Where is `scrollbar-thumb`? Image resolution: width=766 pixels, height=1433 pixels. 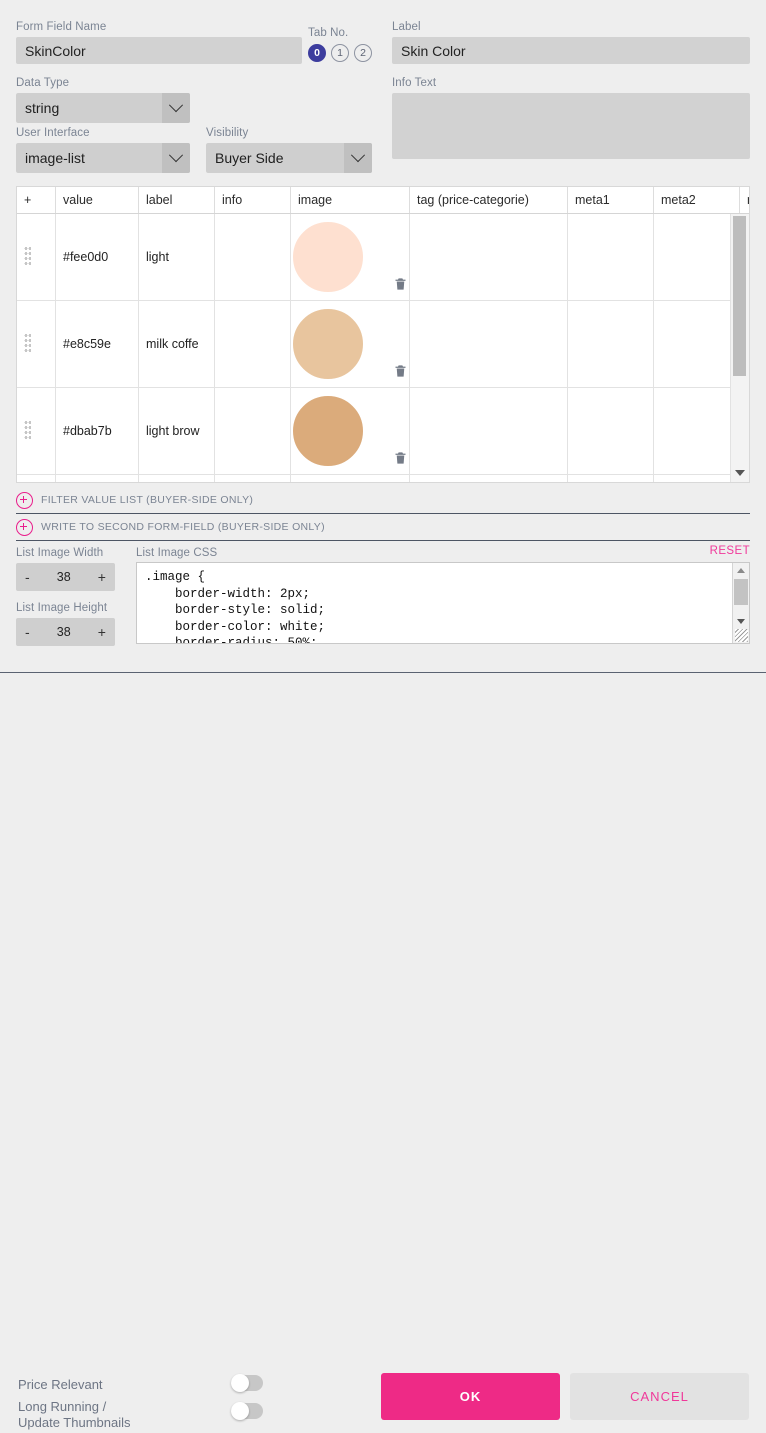 scrollbar-thumb is located at coordinates (739, 296).